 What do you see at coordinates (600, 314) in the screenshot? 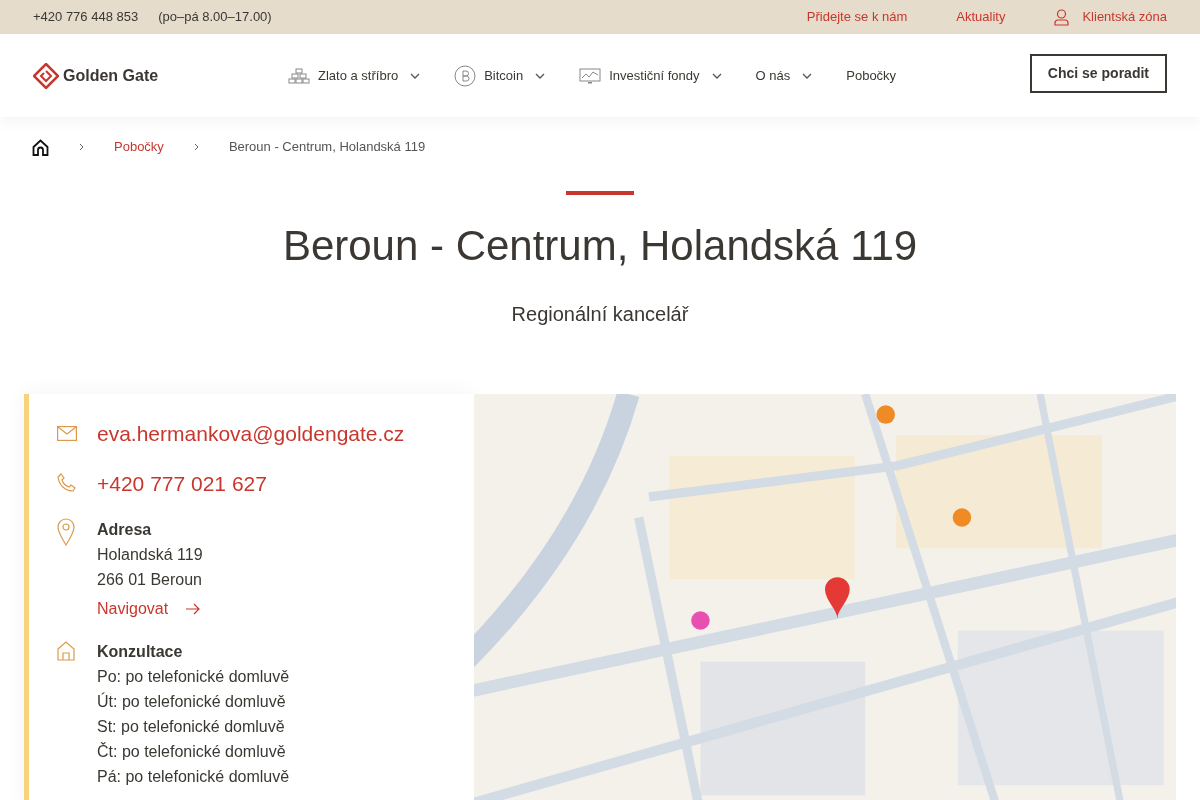
I see `page-subtitle: Regionální kancelář` at bounding box center [600, 314].